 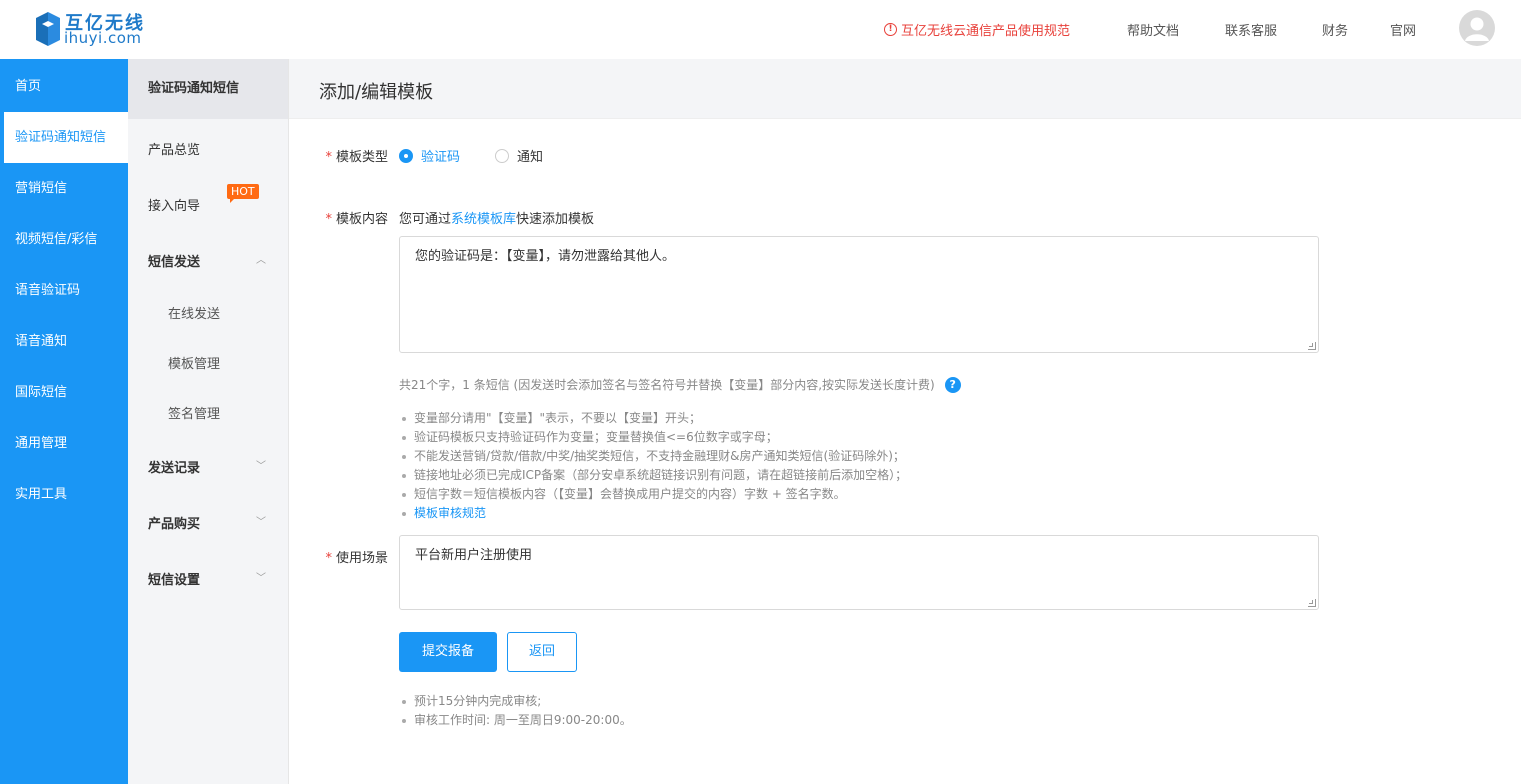 What do you see at coordinates (450, 513) in the screenshot?
I see `review-rules-link: 模板审核规范` at bounding box center [450, 513].